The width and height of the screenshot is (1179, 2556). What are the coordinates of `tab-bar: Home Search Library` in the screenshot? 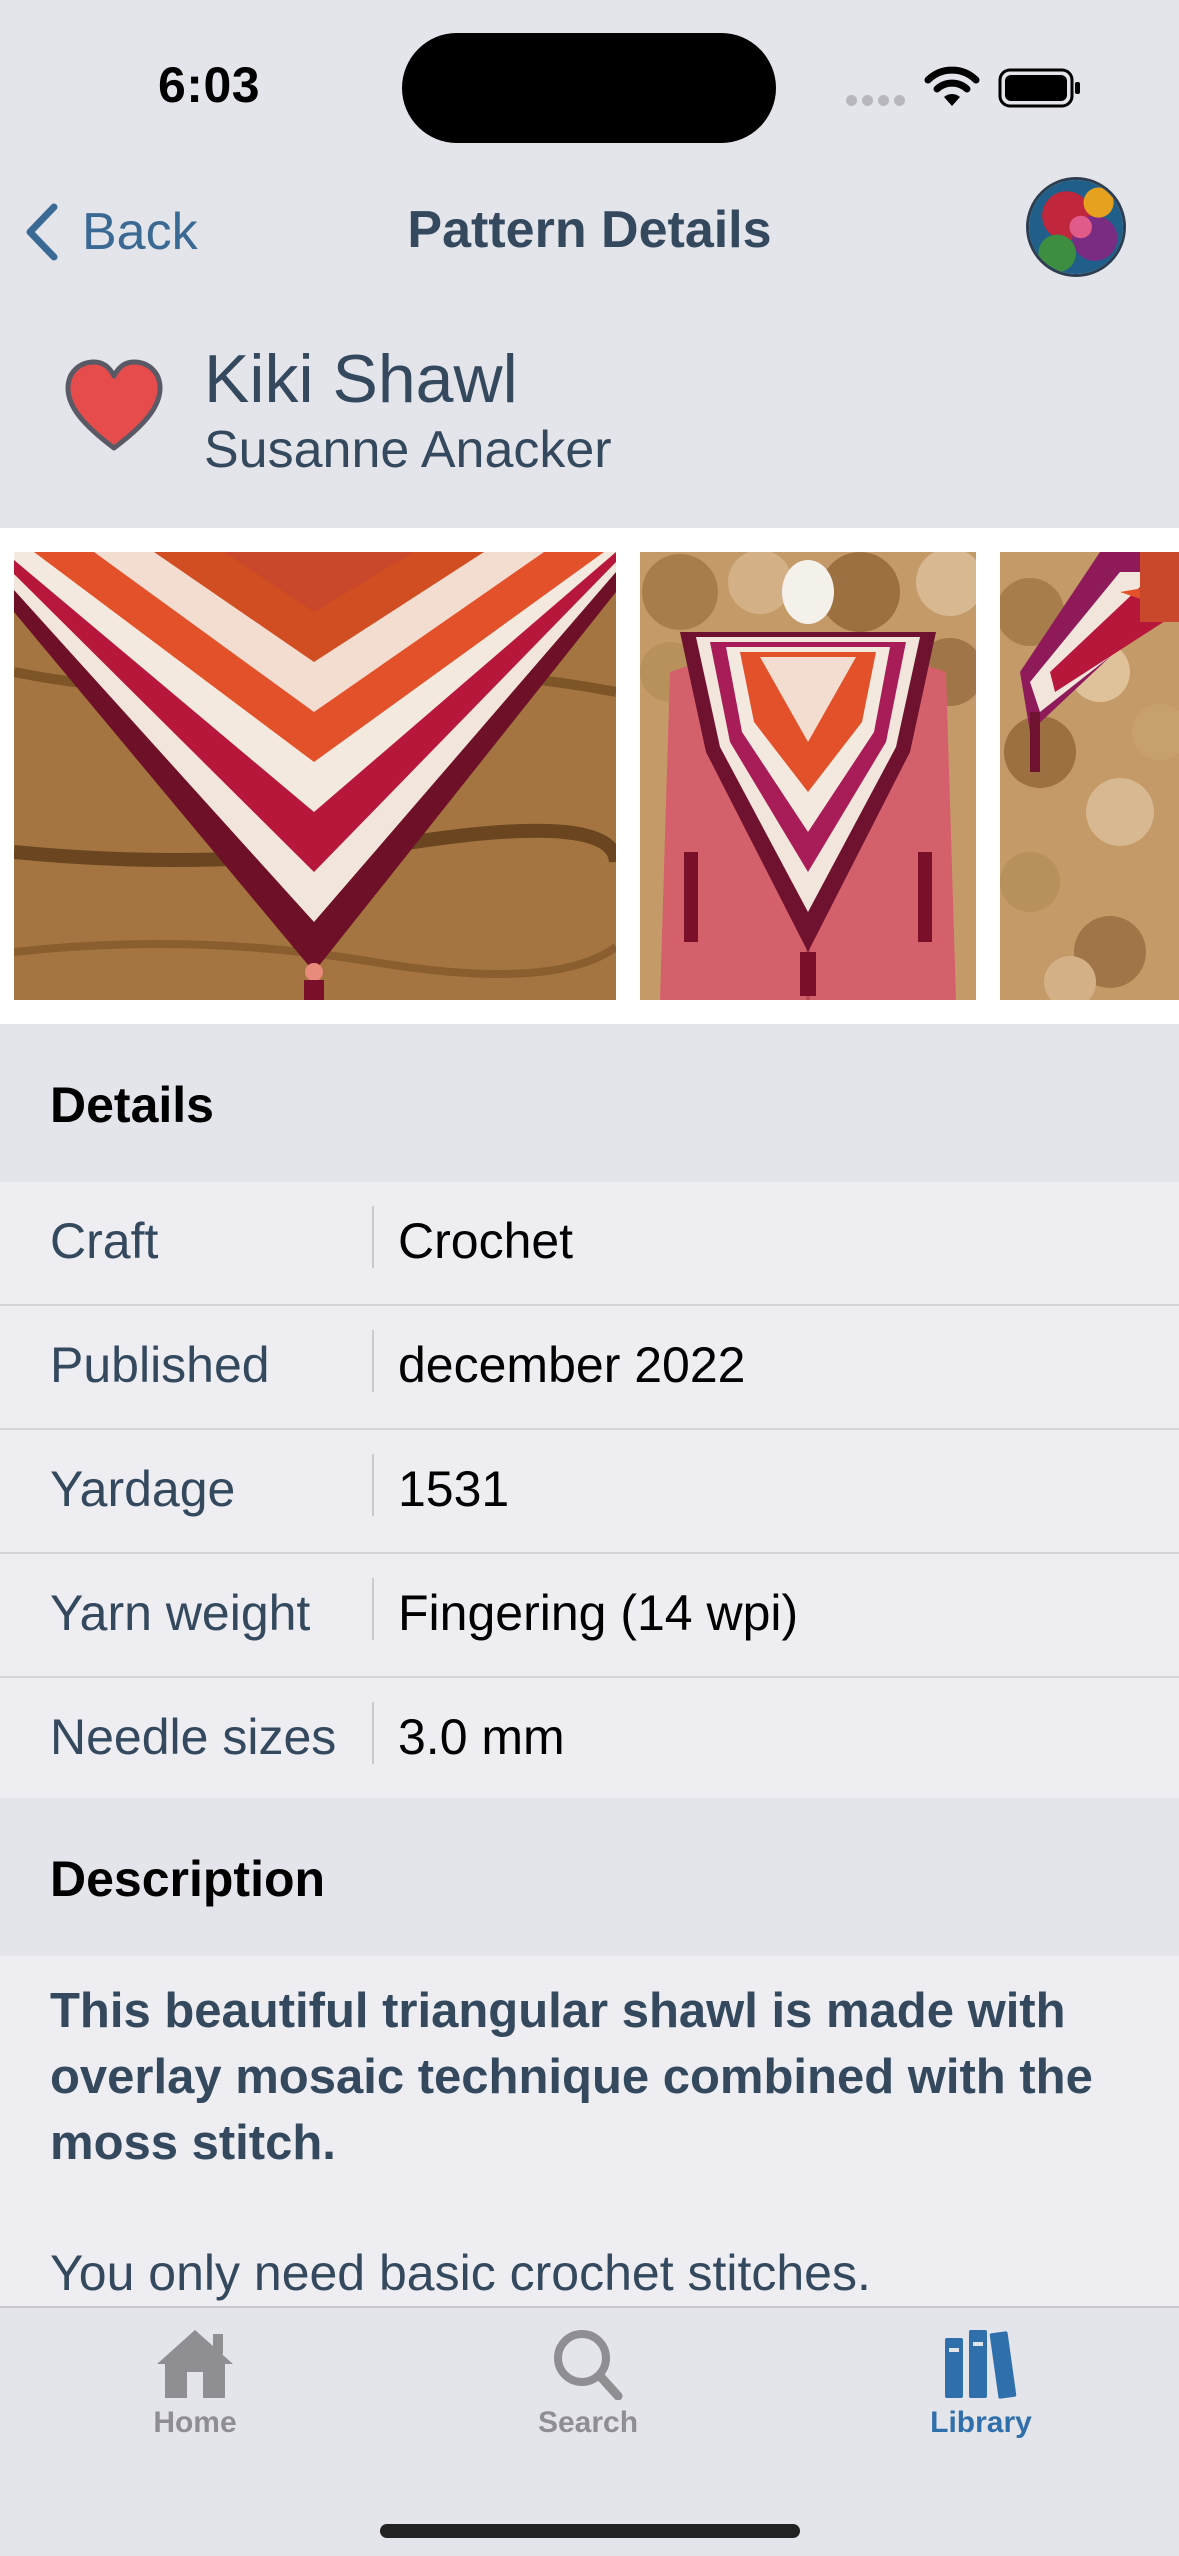 It's located at (589, 2431).